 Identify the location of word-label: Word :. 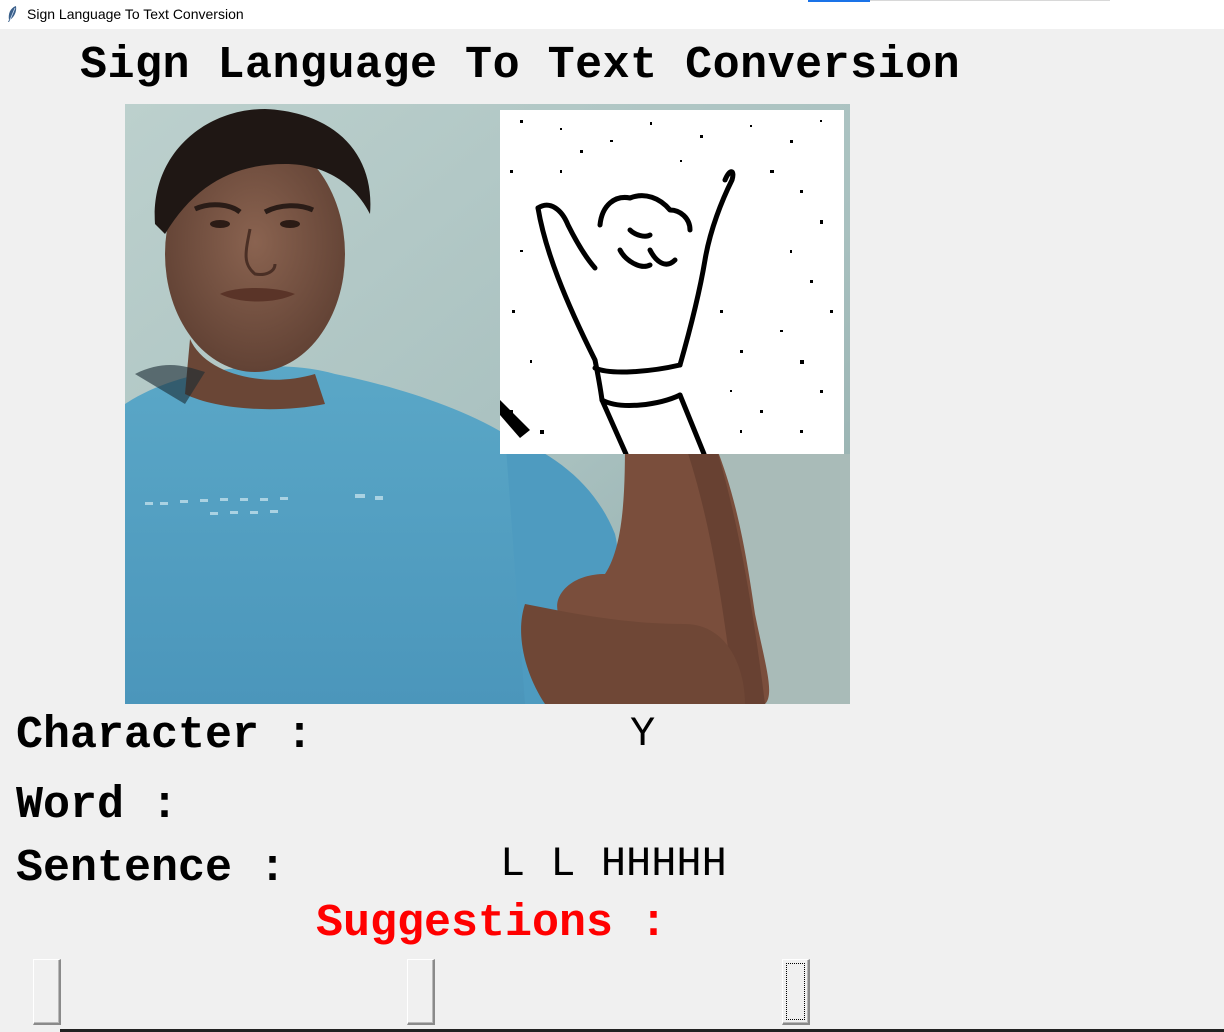
(97, 805).